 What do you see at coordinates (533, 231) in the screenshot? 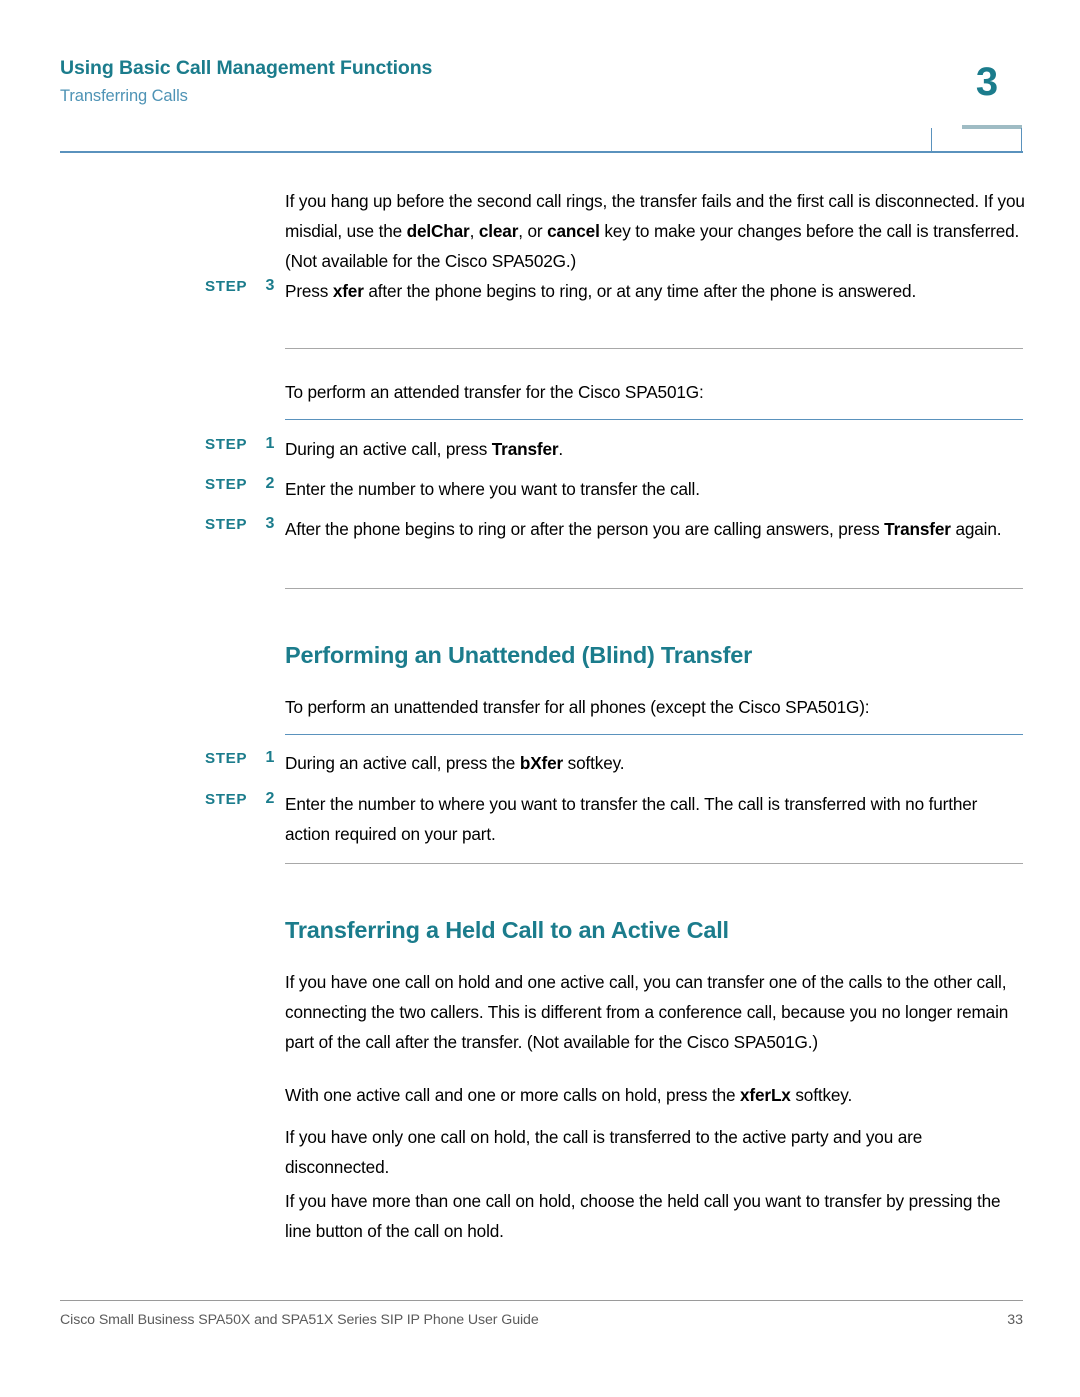
I see `intro-part3: , or` at bounding box center [533, 231].